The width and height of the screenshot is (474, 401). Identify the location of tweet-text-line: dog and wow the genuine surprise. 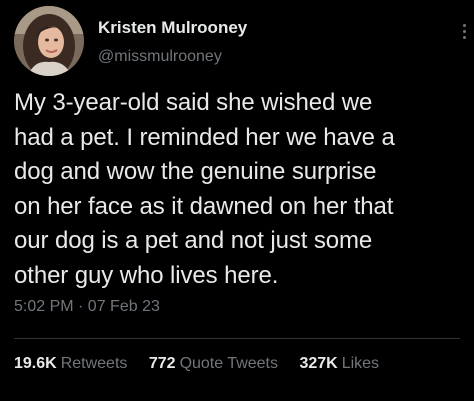
(195, 171).